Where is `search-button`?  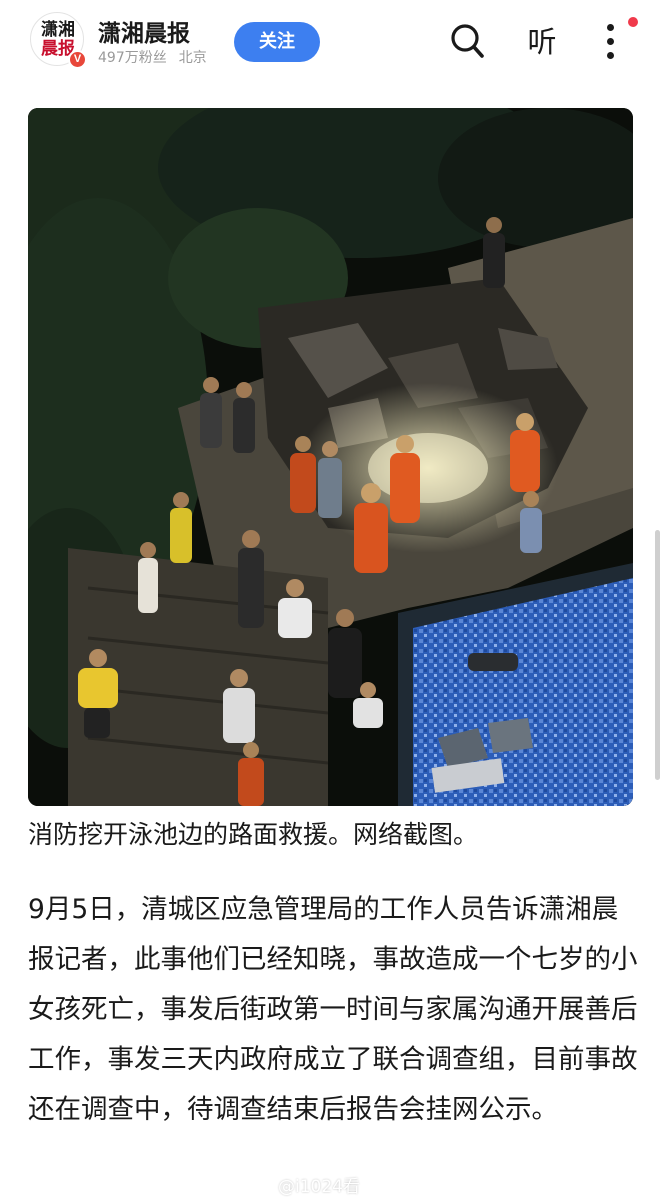 search-button is located at coordinates (468, 41).